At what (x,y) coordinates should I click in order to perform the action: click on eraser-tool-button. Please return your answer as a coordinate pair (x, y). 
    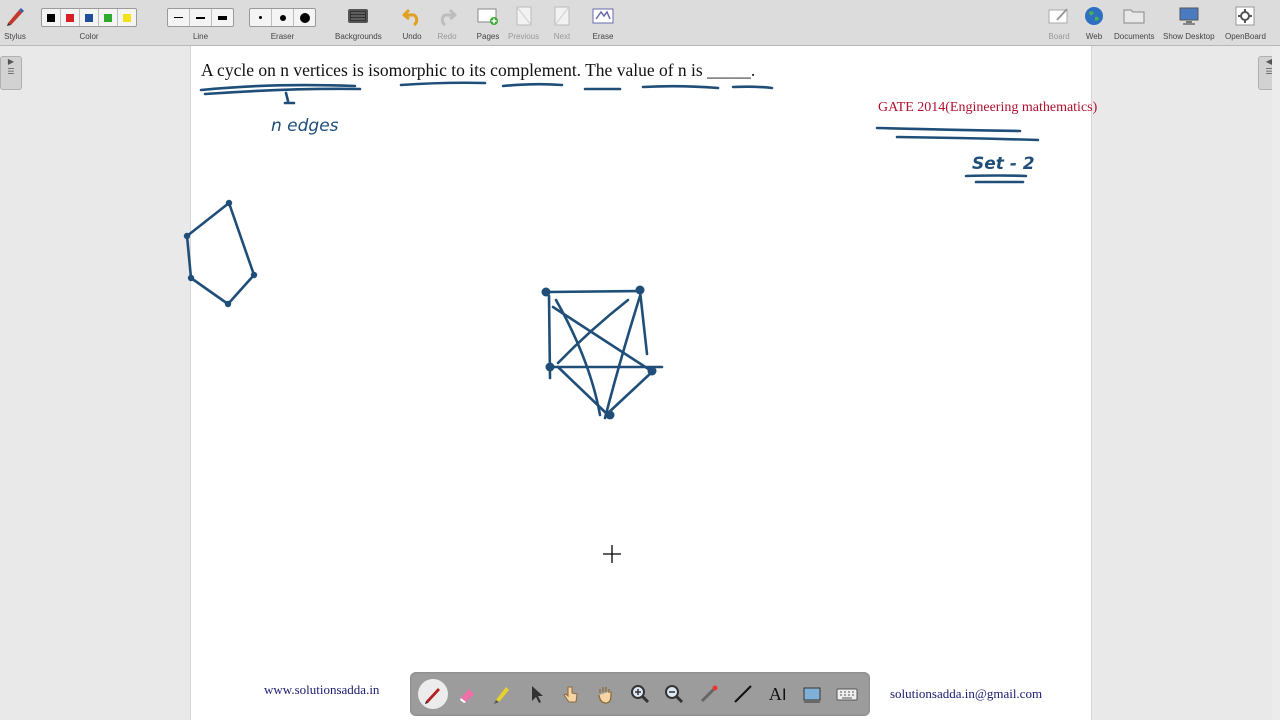
    Looking at the image, I should click on (467, 694).